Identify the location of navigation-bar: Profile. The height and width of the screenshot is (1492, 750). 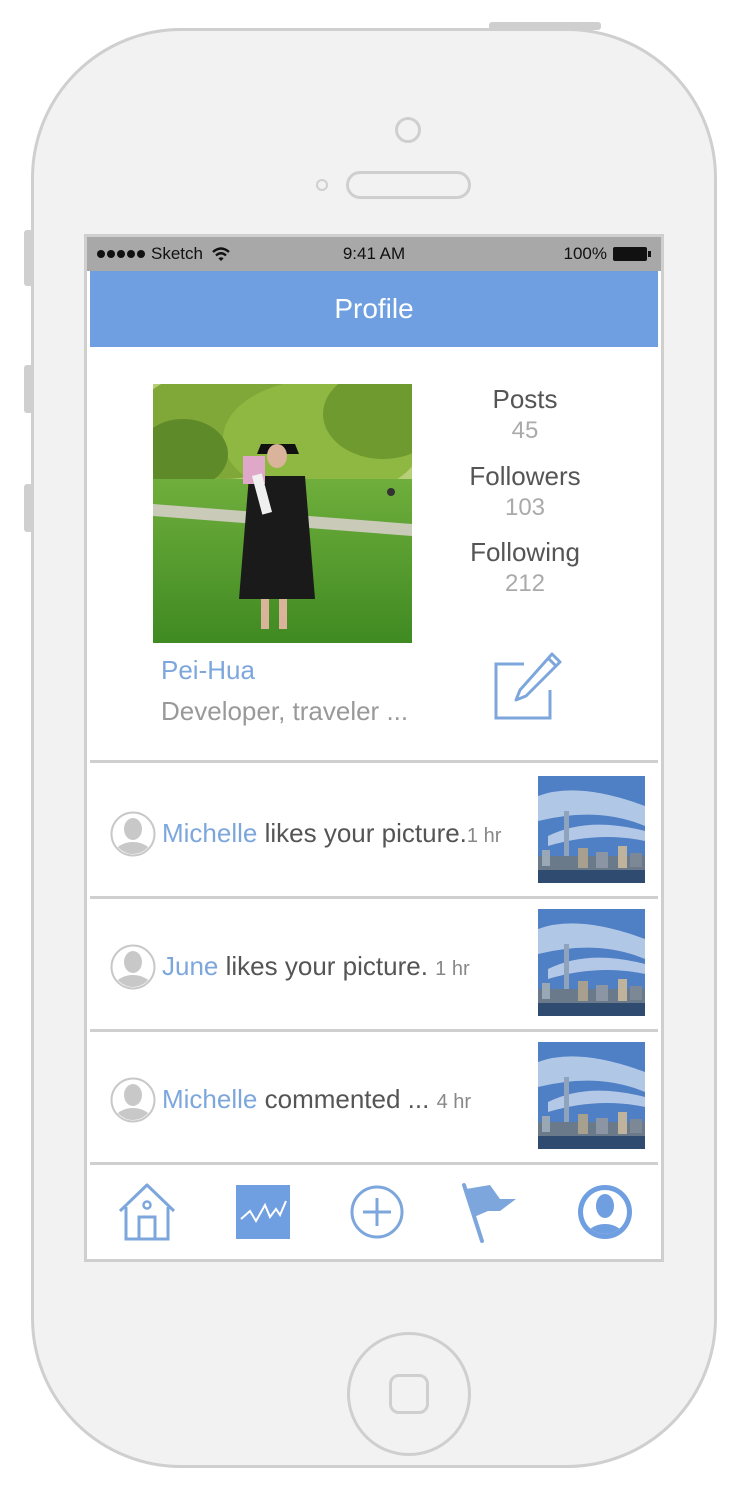
(374, 309).